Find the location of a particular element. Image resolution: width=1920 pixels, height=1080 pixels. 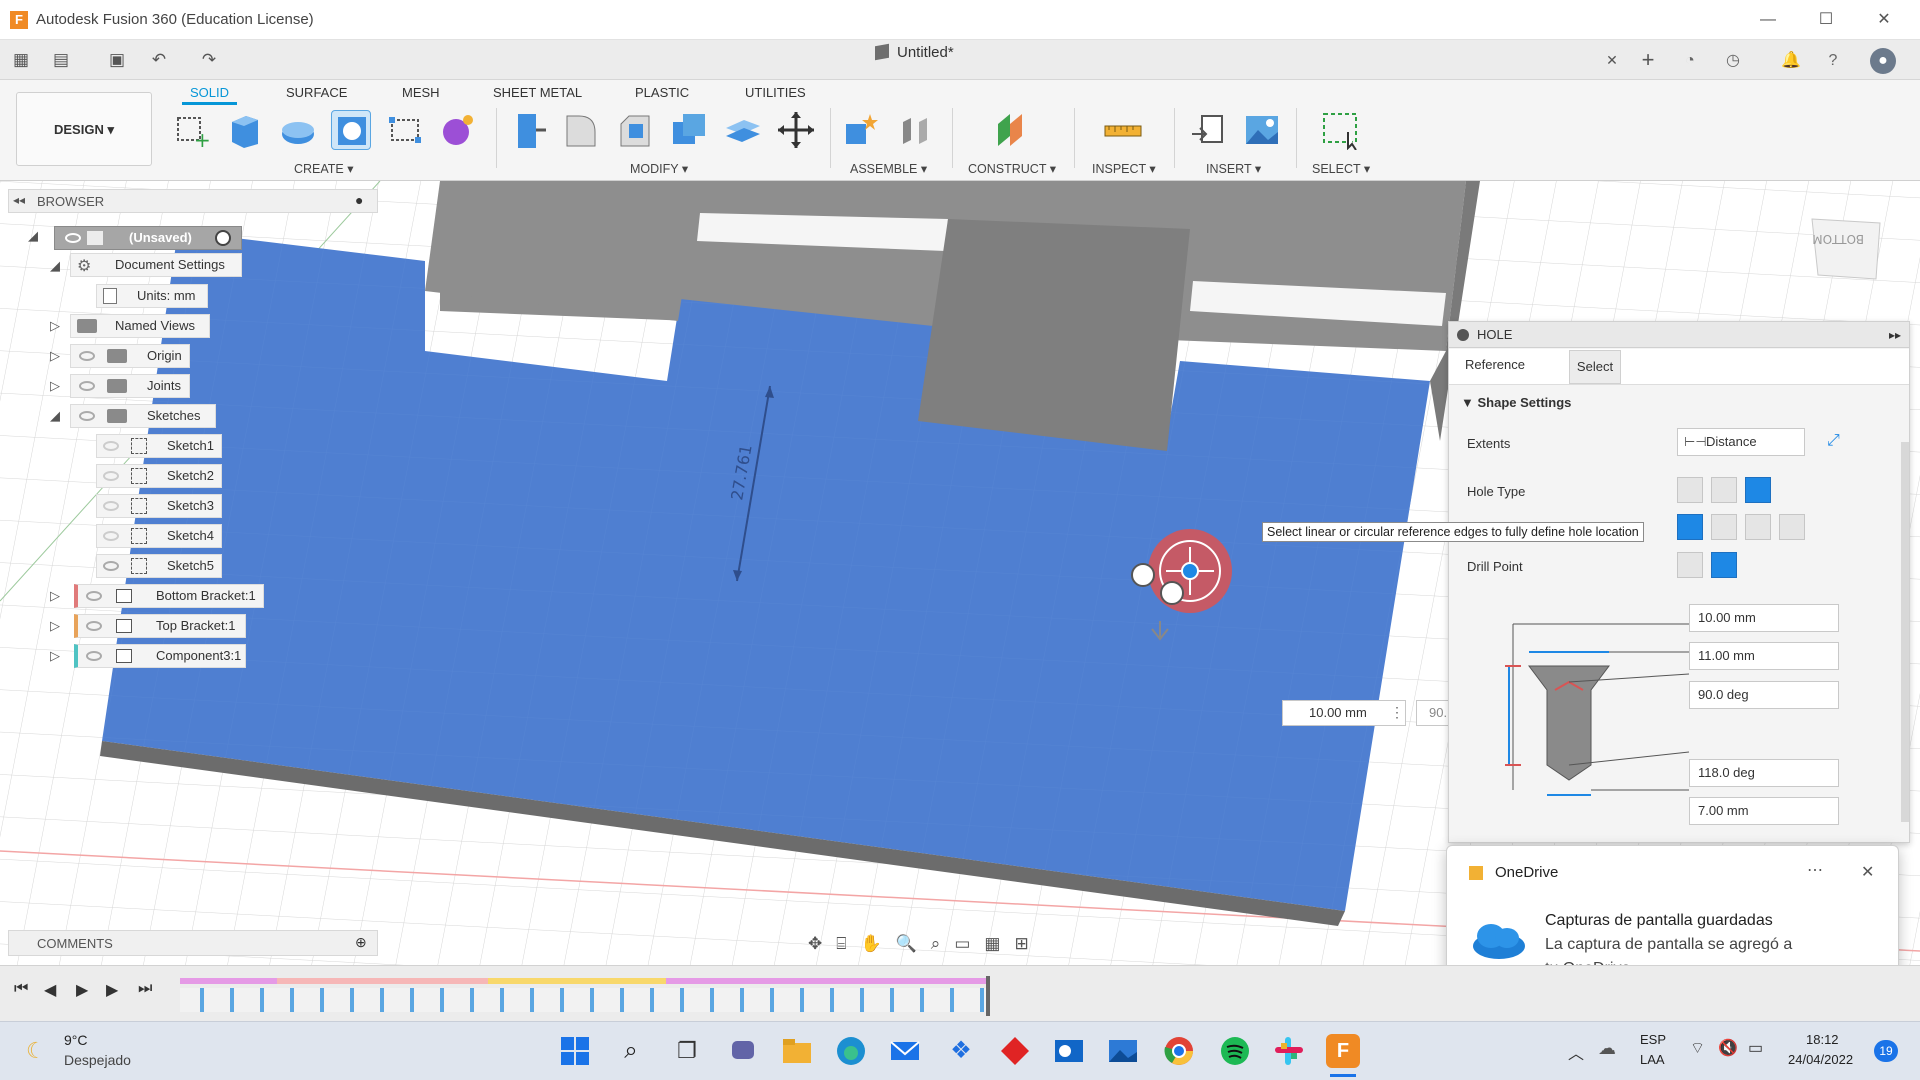

volume-muted-icon: 🔇 is located at coordinates (1728, 1048).